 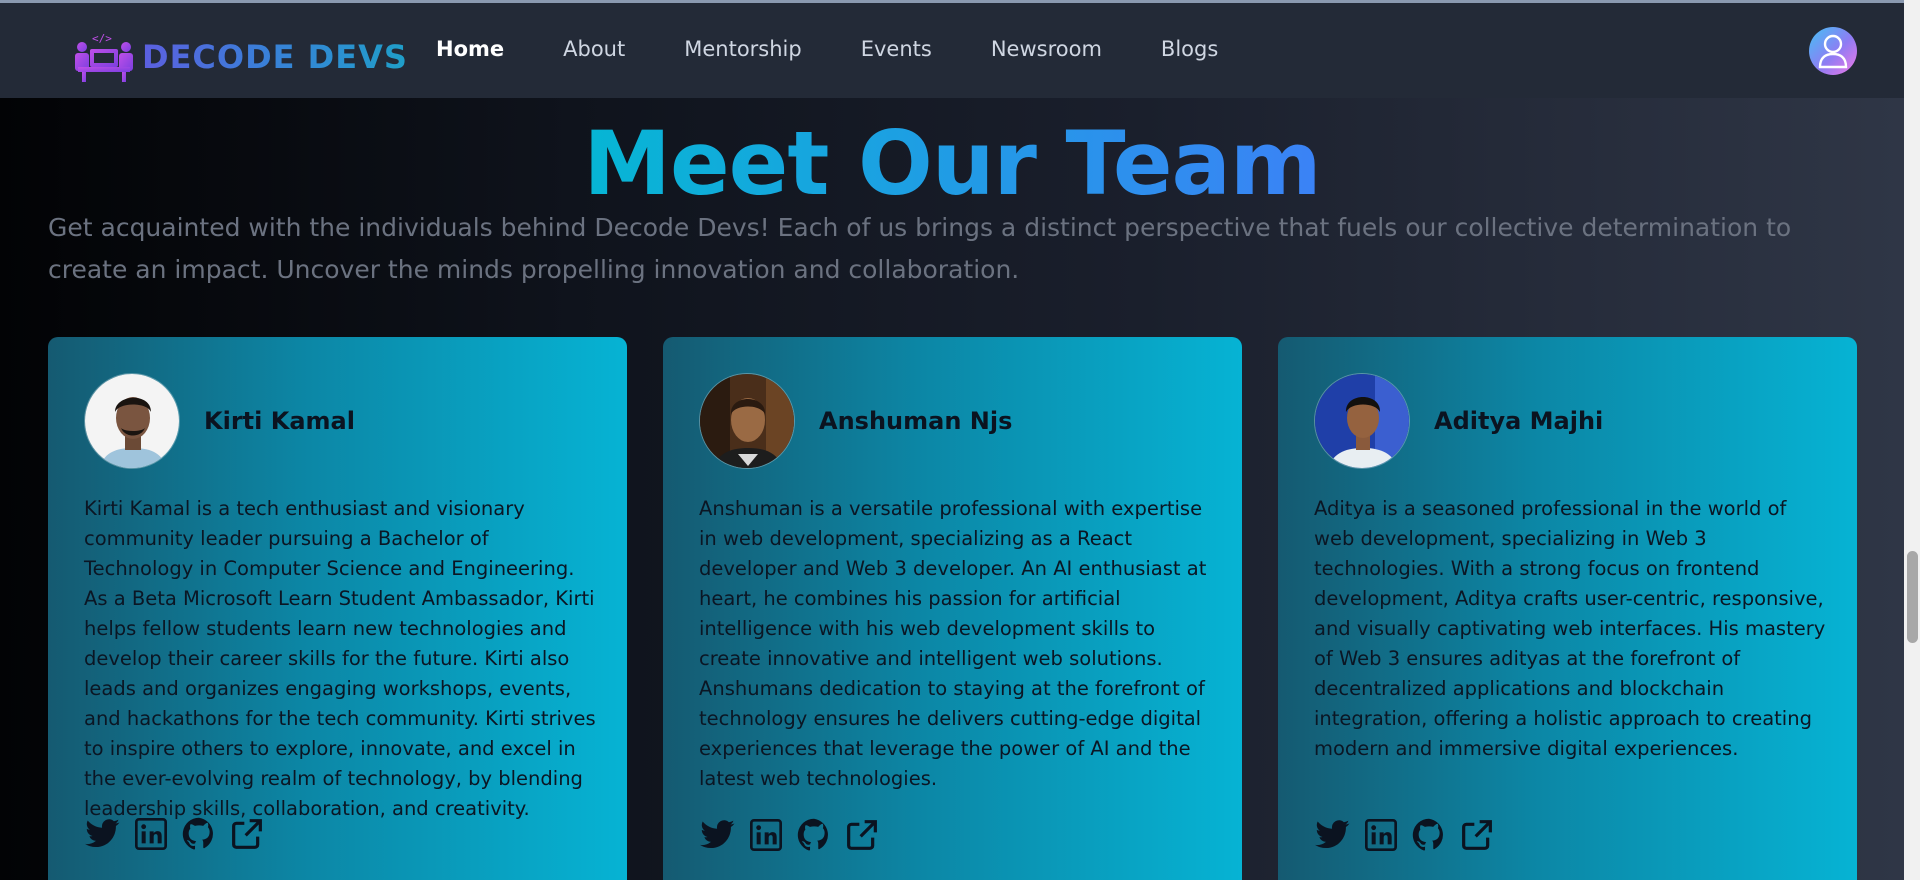 I want to click on nav-mentorship: Mentorship, so click(x=742, y=49).